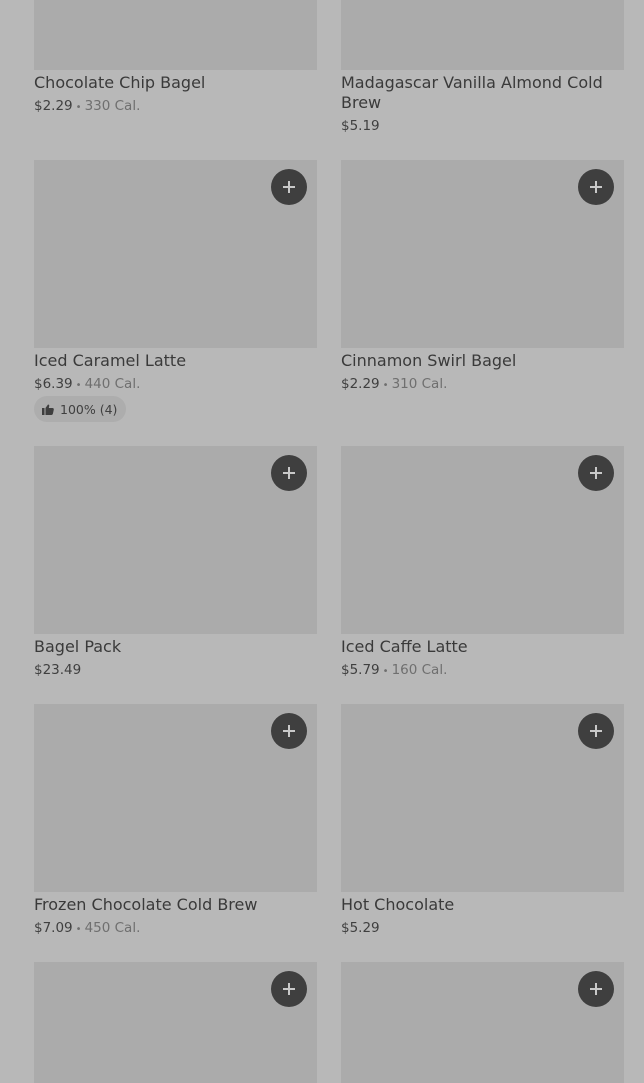  Describe the element at coordinates (360, 670) in the screenshot. I see `item-price: $5.79` at that location.